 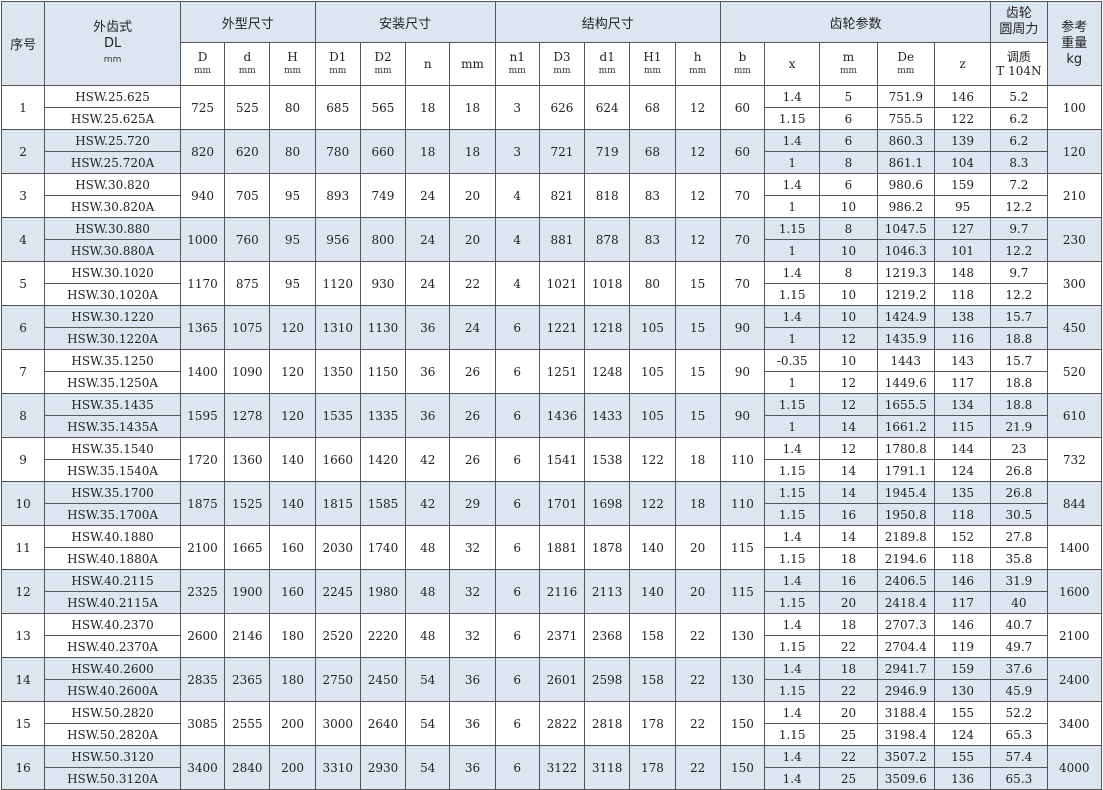 What do you see at coordinates (1019, 140) in the screenshot?
I see `cell-force: 6.2` at bounding box center [1019, 140].